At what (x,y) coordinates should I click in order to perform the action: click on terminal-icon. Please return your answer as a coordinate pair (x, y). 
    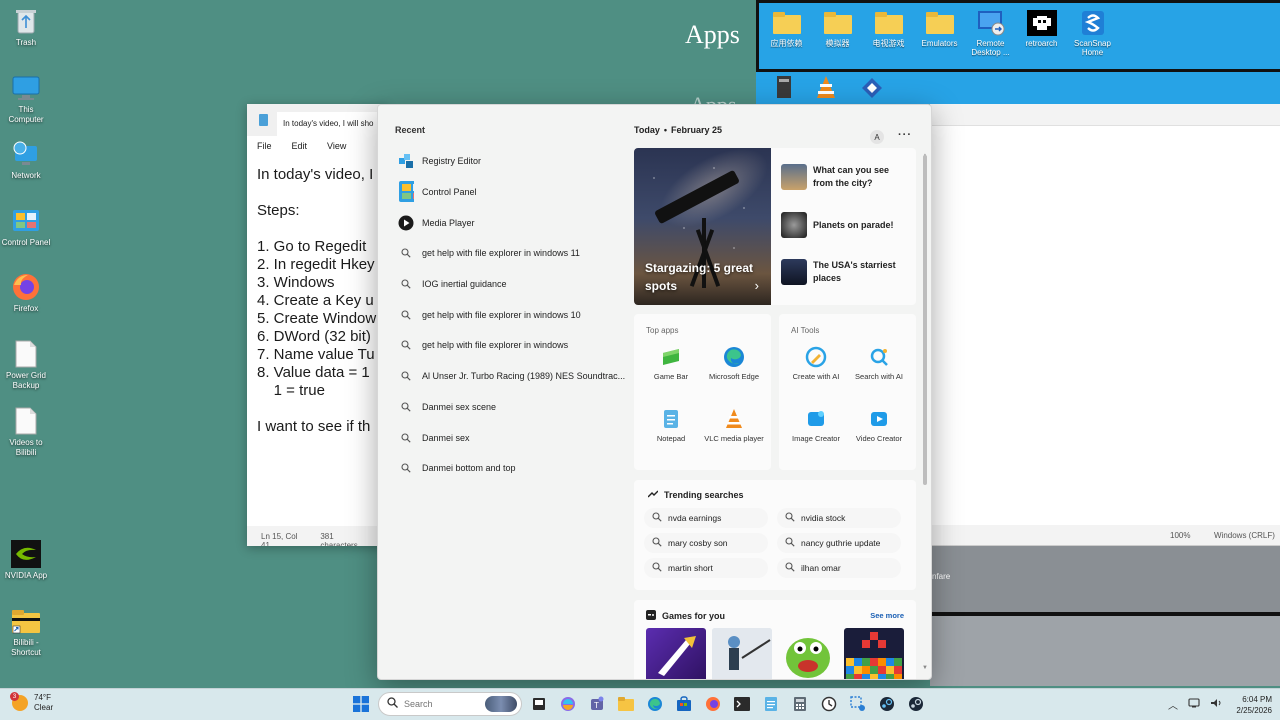
    Looking at the image, I should click on (742, 704).